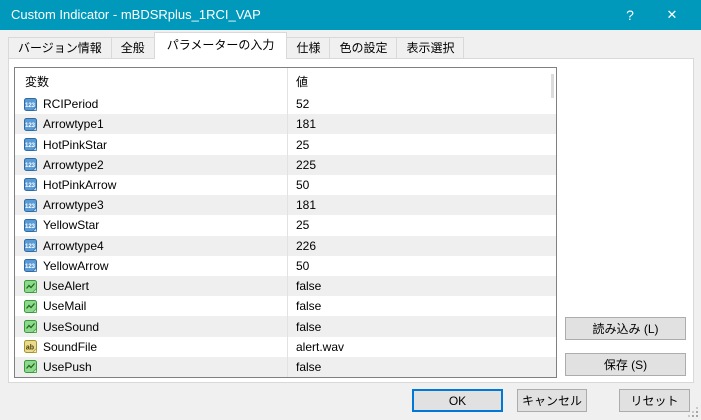  I want to click on parameter-name: UsePush, so click(67, 366).